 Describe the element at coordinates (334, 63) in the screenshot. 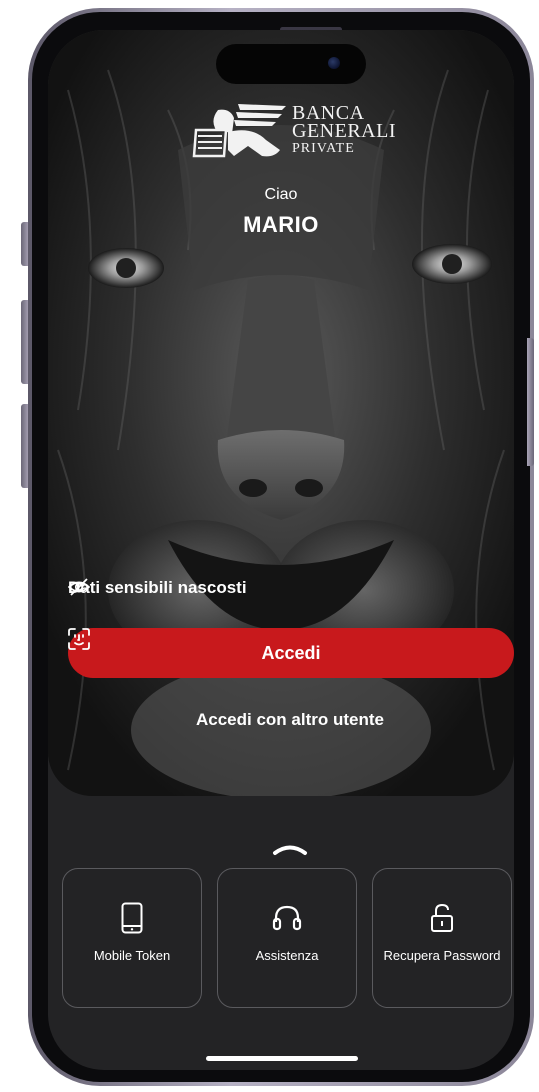

I see `front-camera` at that location.